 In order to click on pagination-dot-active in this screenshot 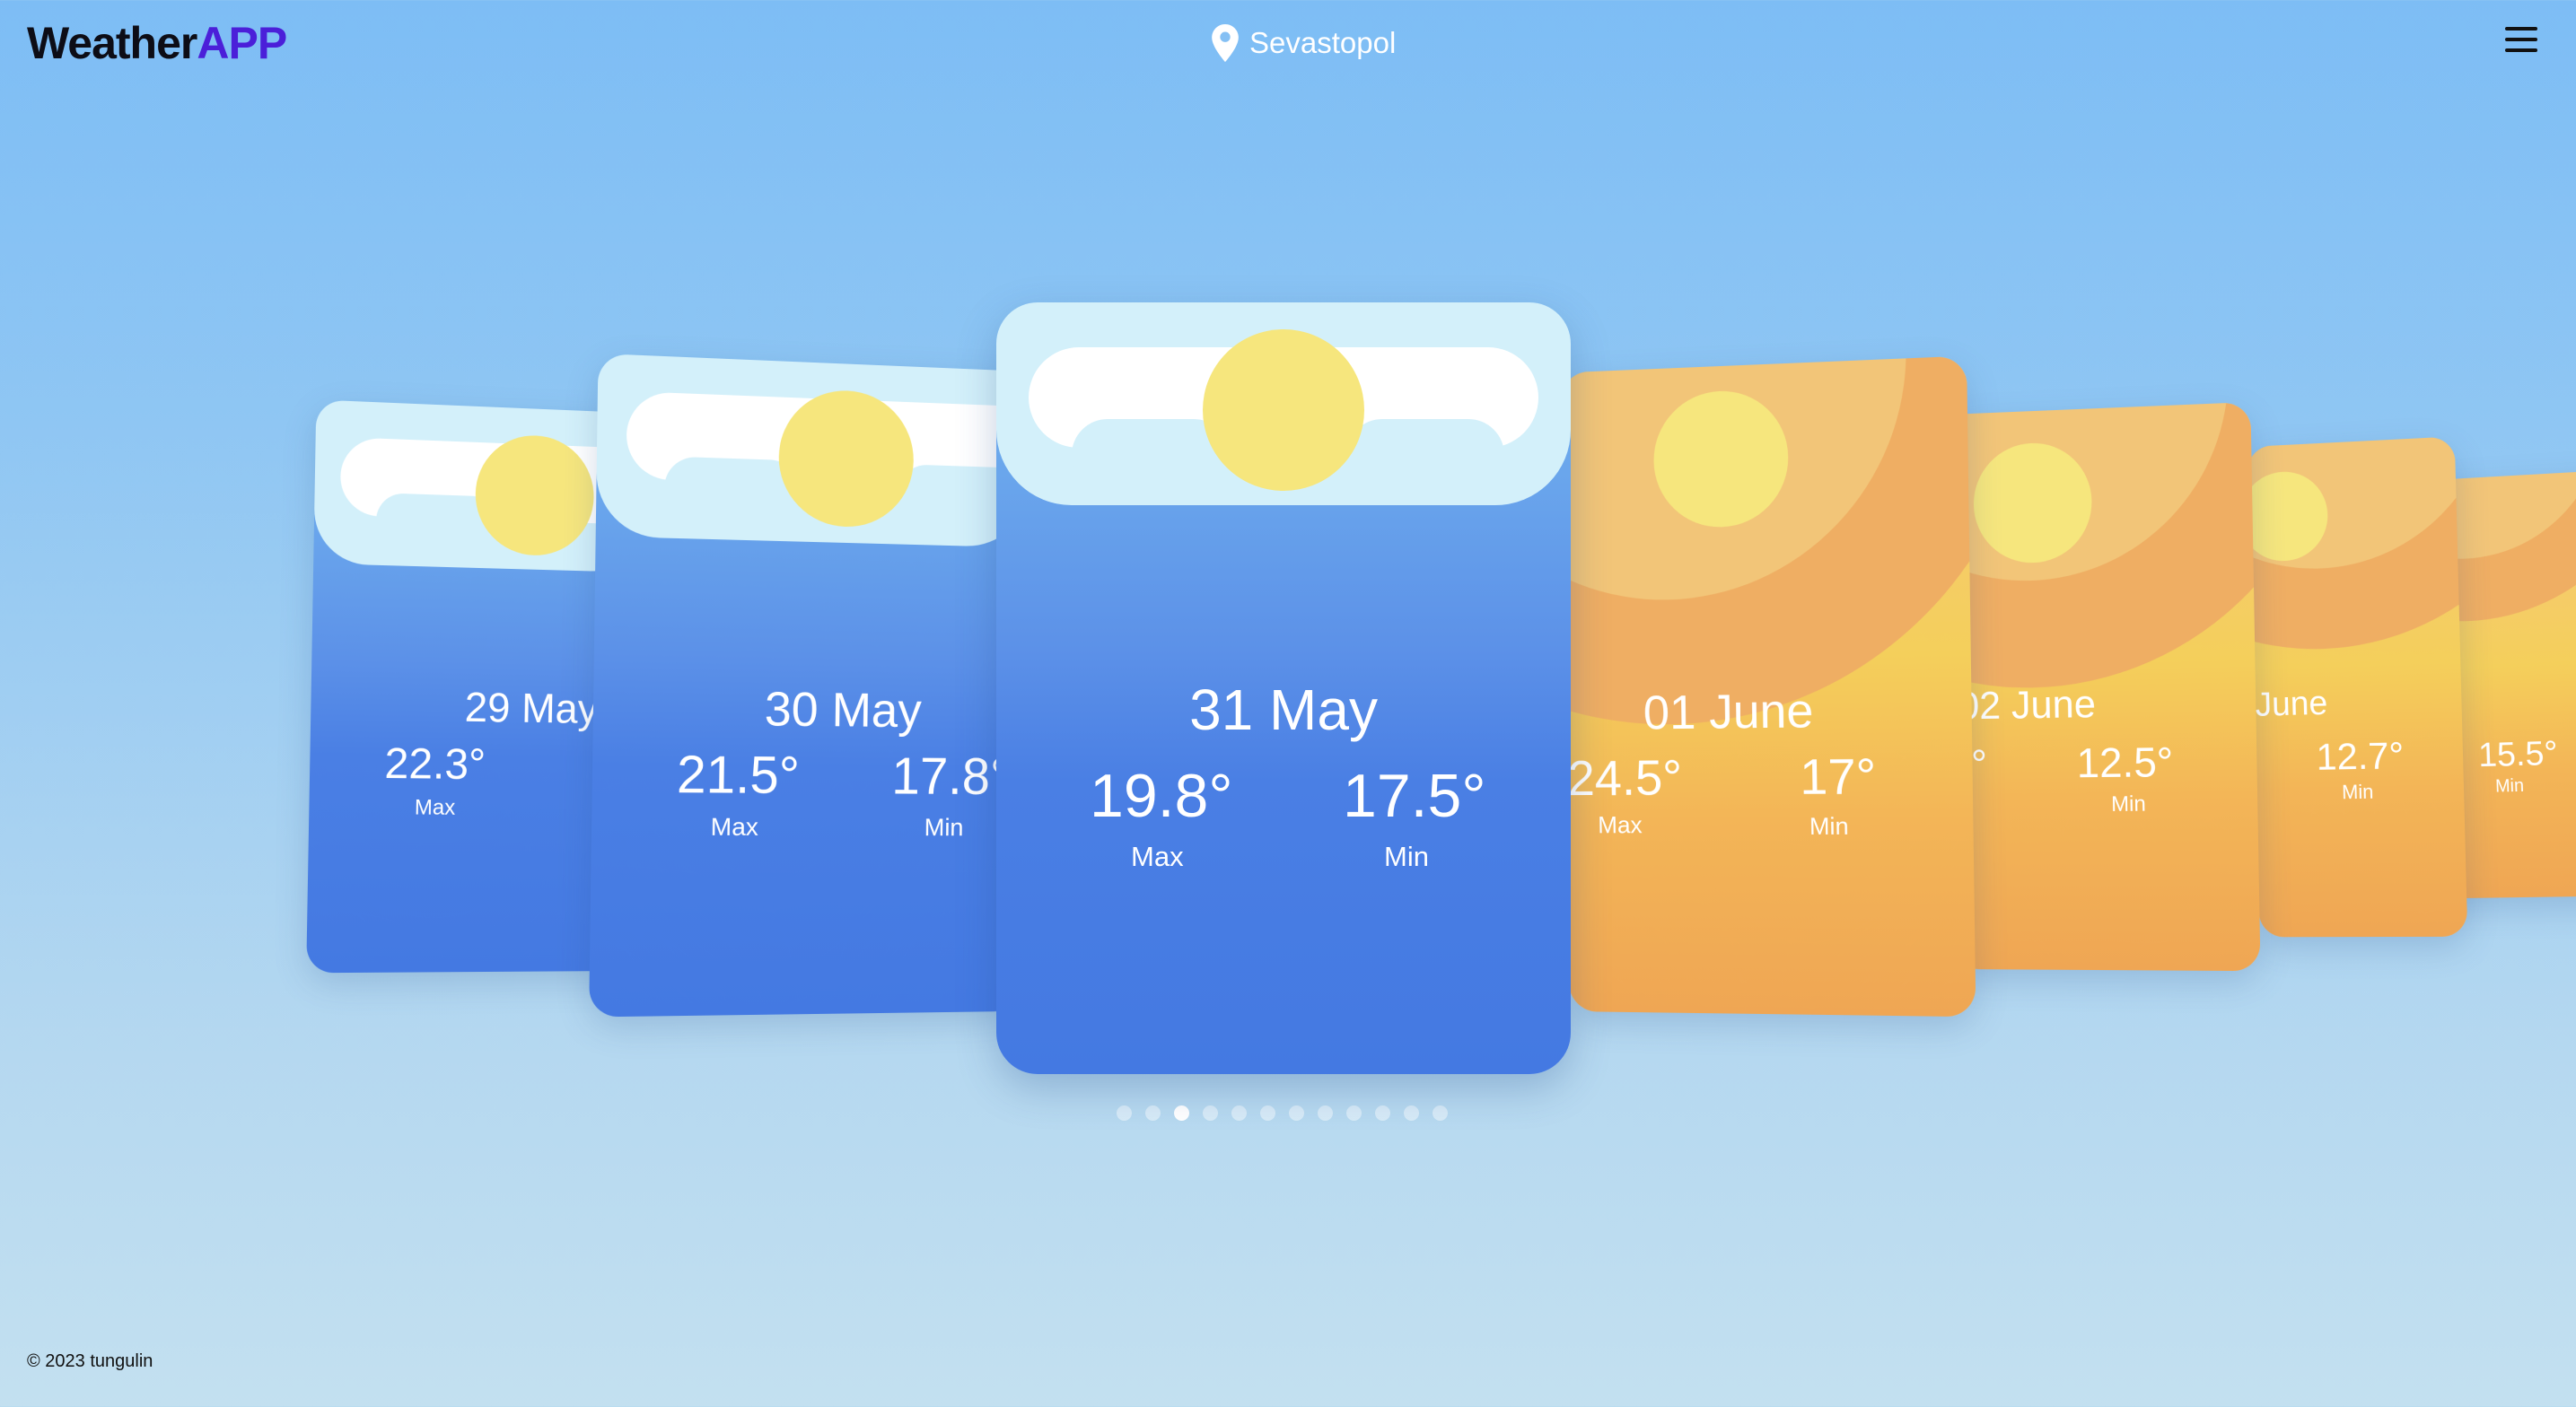, I will do `click(1181, 1113)`.